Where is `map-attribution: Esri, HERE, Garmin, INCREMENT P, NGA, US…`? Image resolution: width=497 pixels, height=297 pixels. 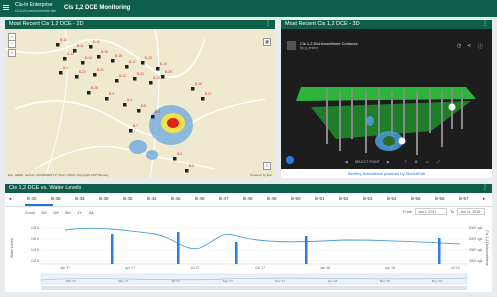
map-attribution: Esri, HERE, Garmin, INCREMENT P, NGA, US… is located at coordinates (58, 175).